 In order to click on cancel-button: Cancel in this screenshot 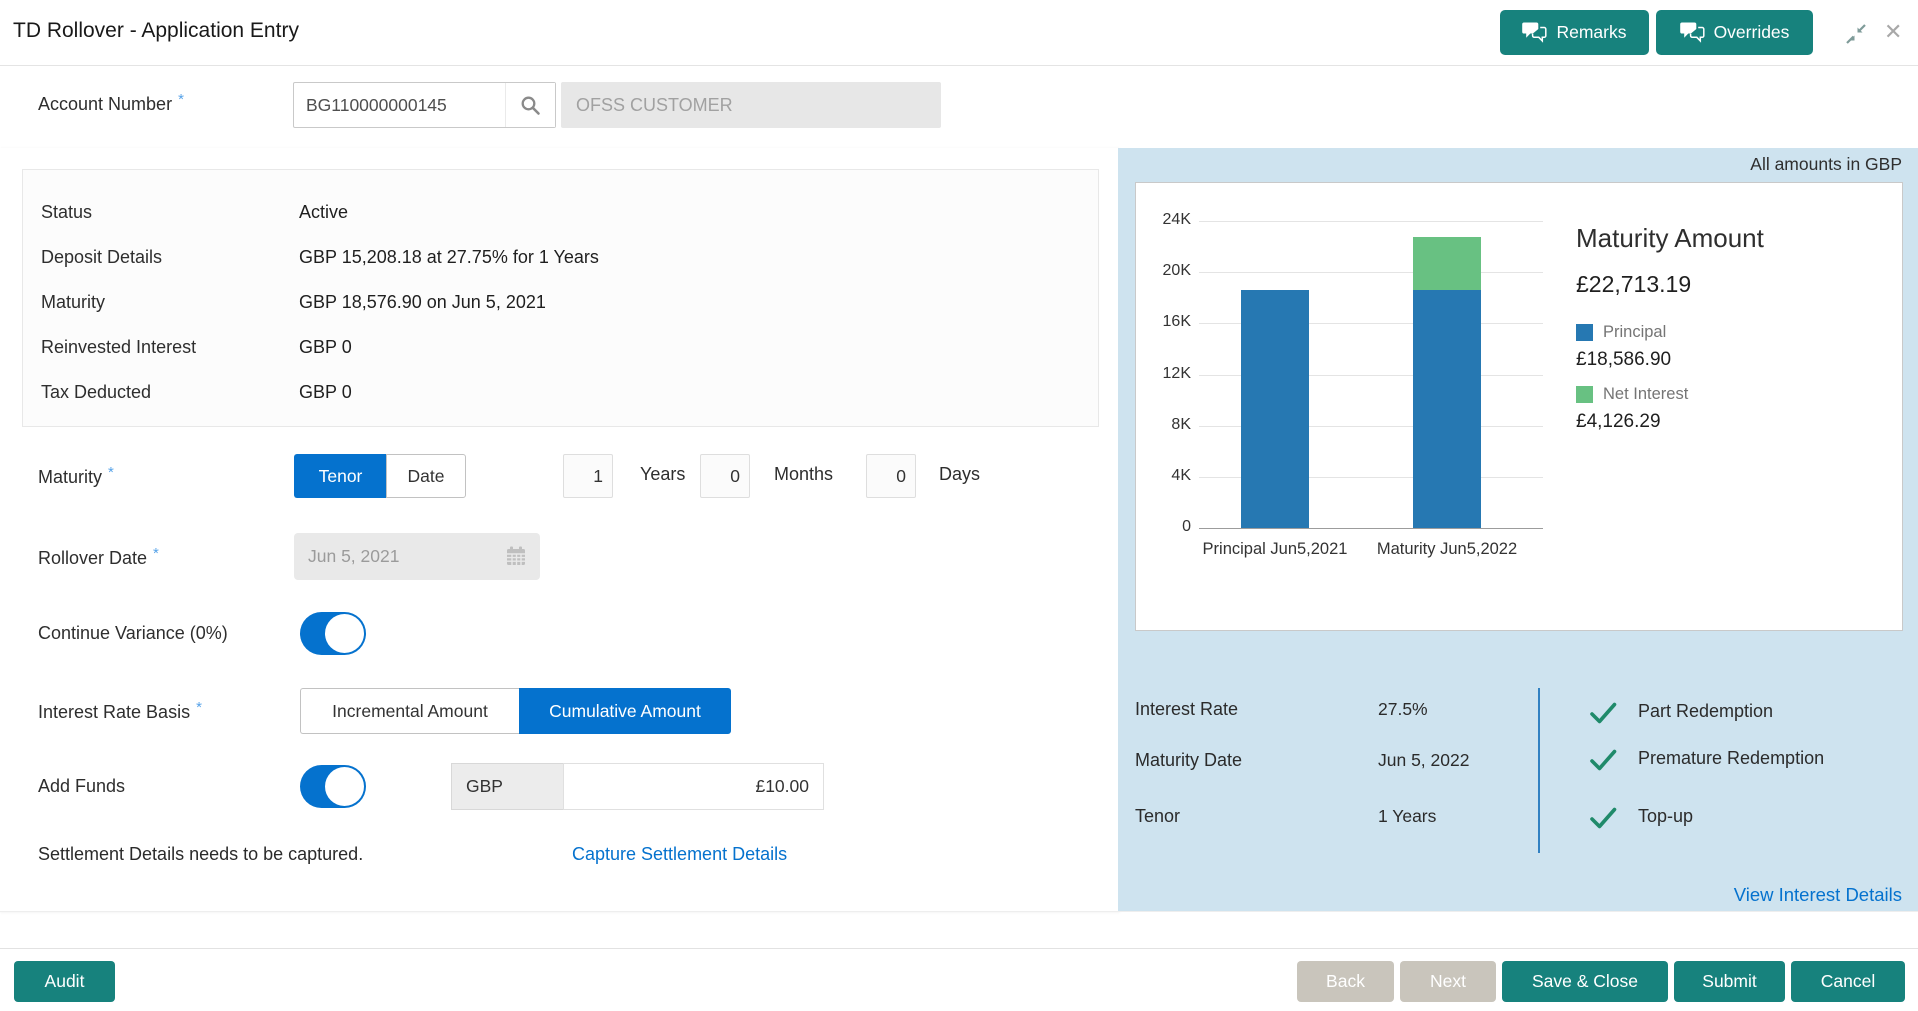, I will do `click(1848, 981)`.